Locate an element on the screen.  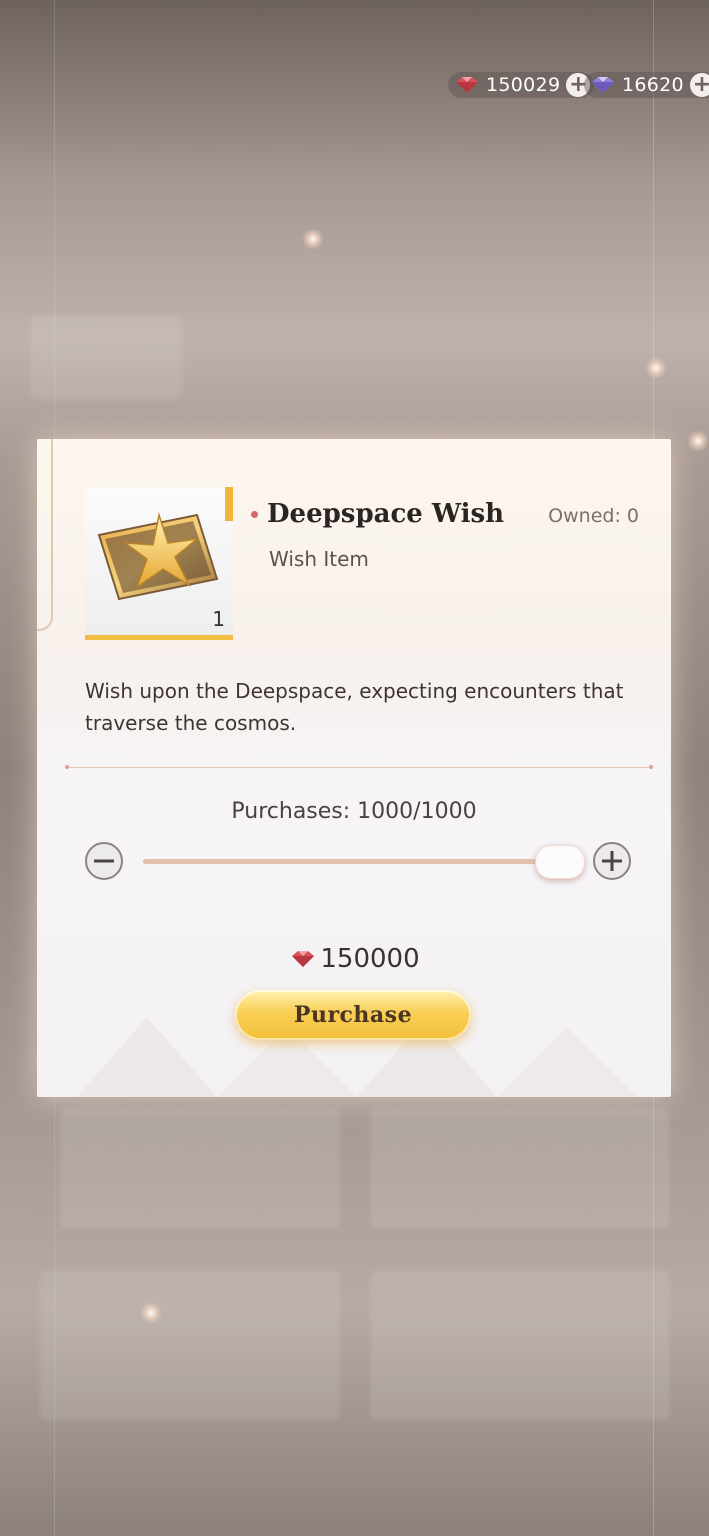
price-value: 150000 is located at coordinates (370, 959).